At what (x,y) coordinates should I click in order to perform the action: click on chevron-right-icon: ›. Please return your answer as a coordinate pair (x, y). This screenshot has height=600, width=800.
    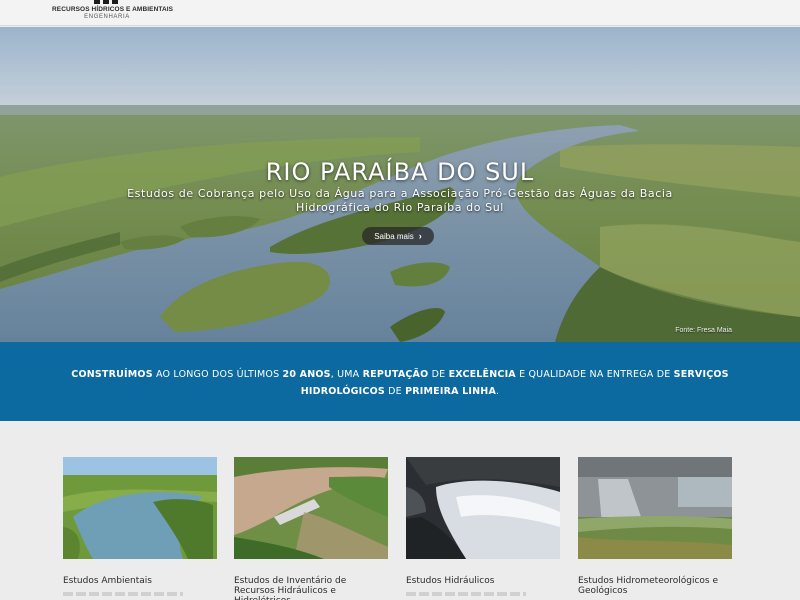
    Looking at the image, I should click on (420, 236).